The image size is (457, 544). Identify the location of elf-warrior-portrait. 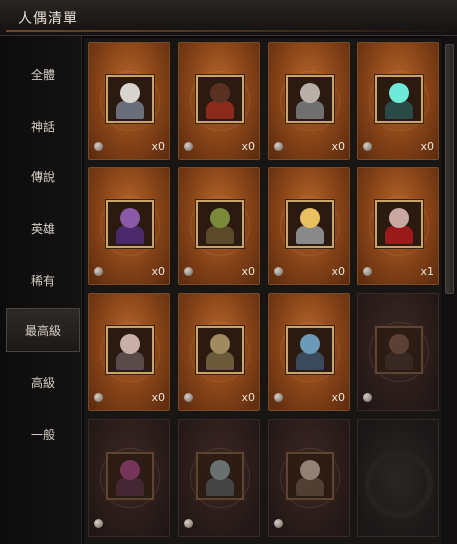
(130, 350).